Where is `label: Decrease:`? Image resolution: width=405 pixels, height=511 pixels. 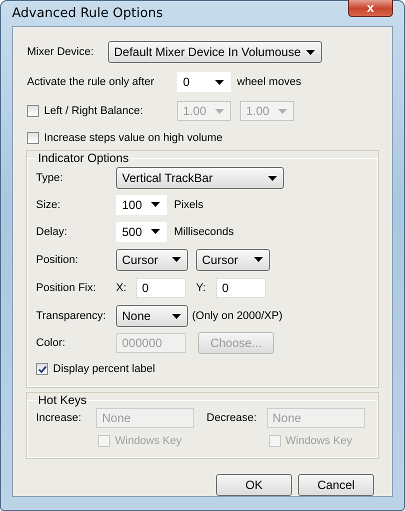
label: Decrease: is located at coordinates (232, 418).